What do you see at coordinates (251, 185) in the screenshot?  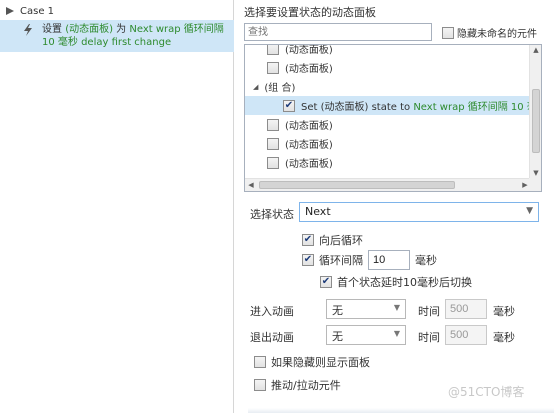 I see `scroll-left-icon: ◀` at bounding box center [251, 185].